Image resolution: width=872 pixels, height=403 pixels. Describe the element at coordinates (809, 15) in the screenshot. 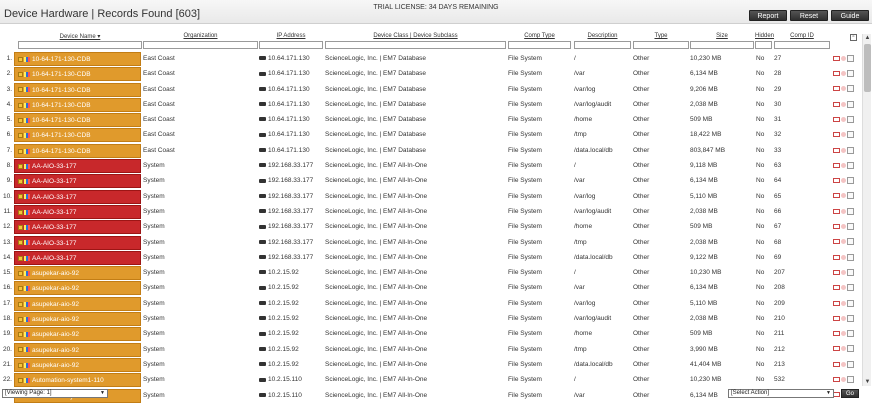

I see `reset-button: Reset` at that location.